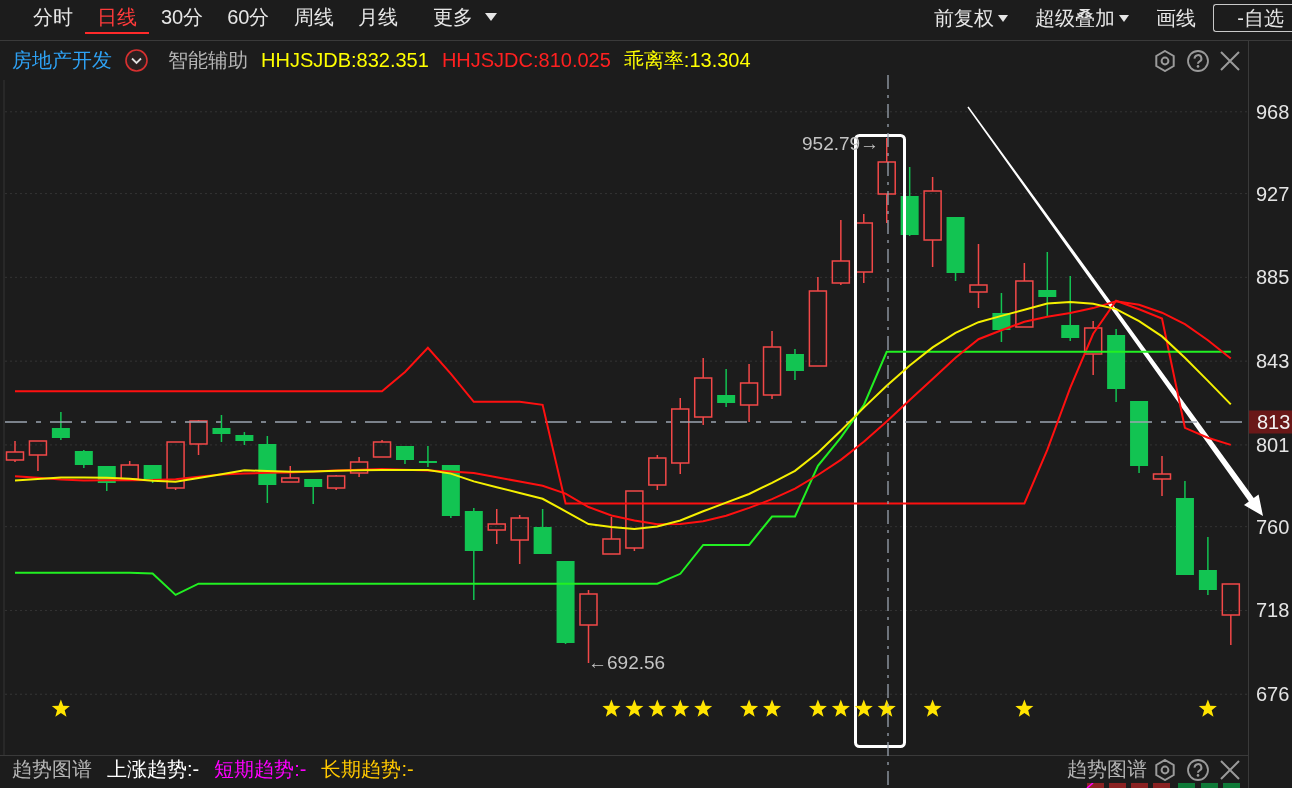 The width and height of the screenshot is (1292, 788). What do you see at coordinates (153, 769) in the screenshot?
I see `trend-value: 上涨趋势:-` at bounding box center [153, 769].